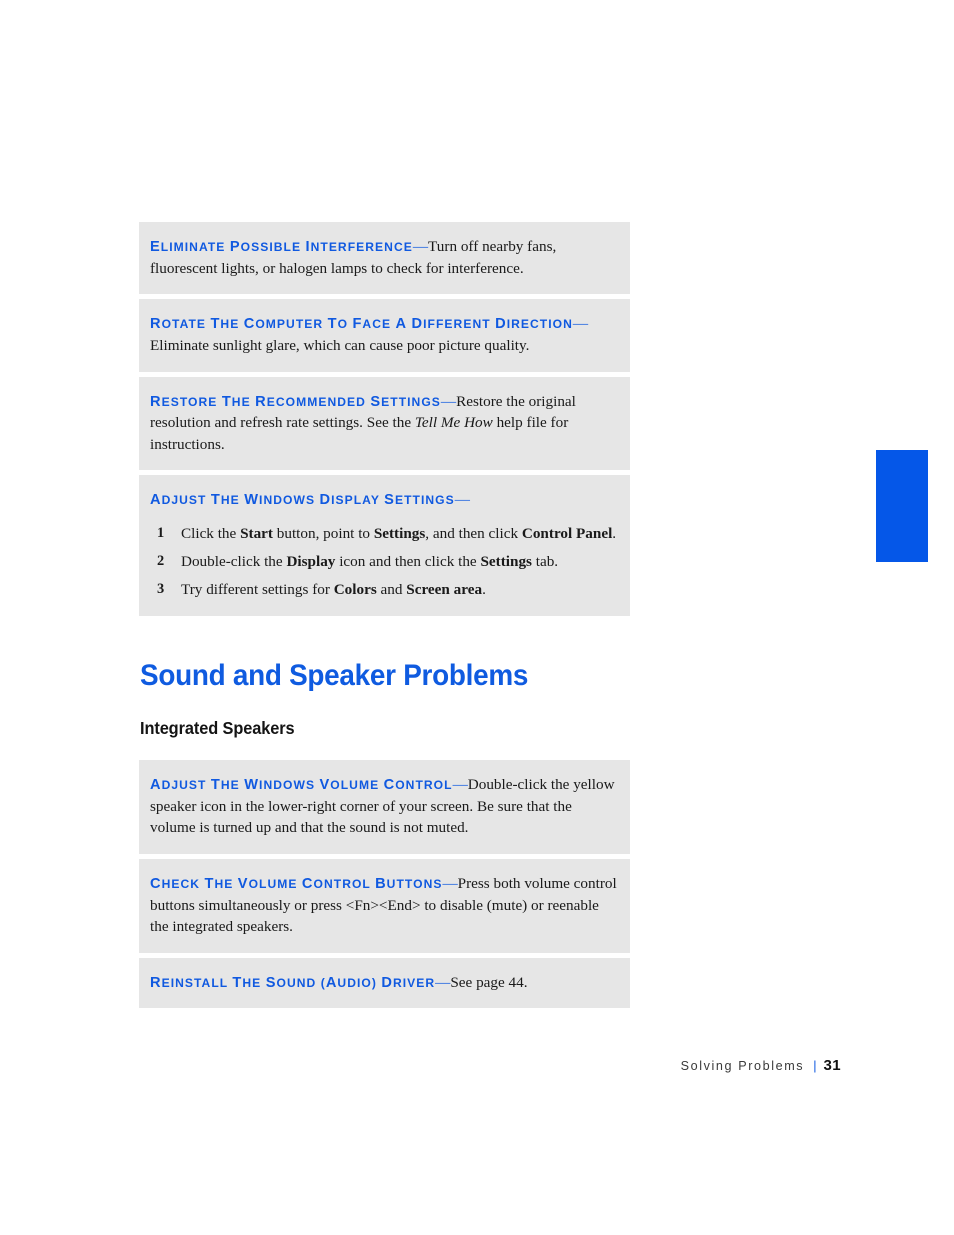 The height and width of the screenshot is (1235, 954). Describe the element at coordinates (301, 784) in the screenshot. I see `tip-heading: ADJUST THE WINDOWS VOLUME CONTROL` at that location.